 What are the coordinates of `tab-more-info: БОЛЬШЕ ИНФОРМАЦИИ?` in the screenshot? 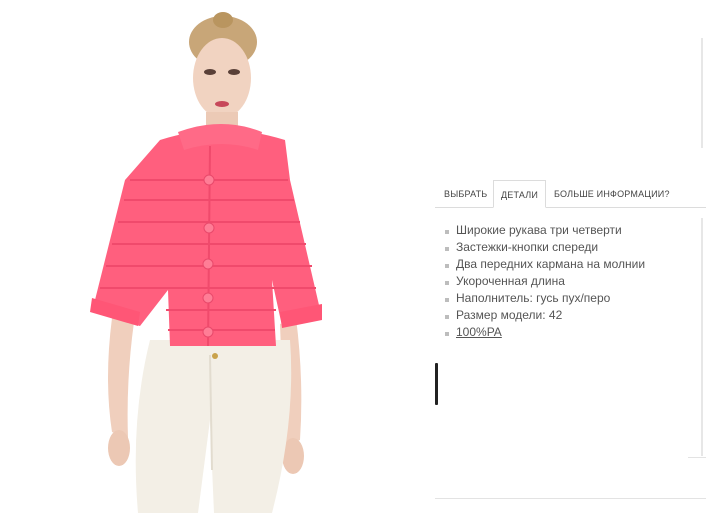 It's located at (612, 194).